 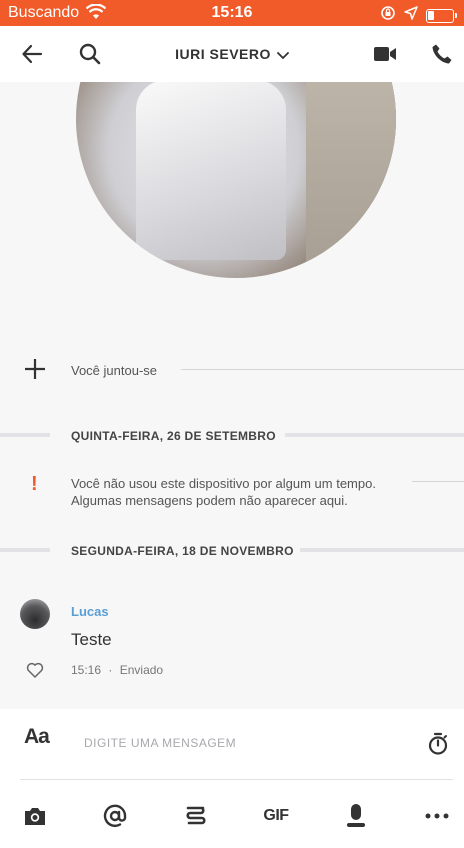 I want to click on message-input, so click(x=230, y=743).